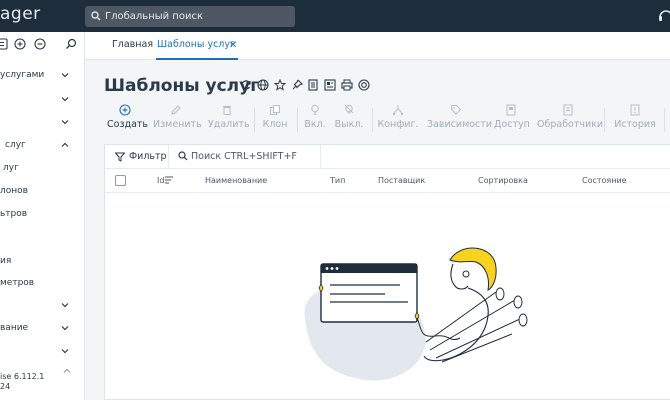 Image resolution: width=670 pixels, height=400 pixels. I want to click on collapse-minus-icon, so click(40, 44).